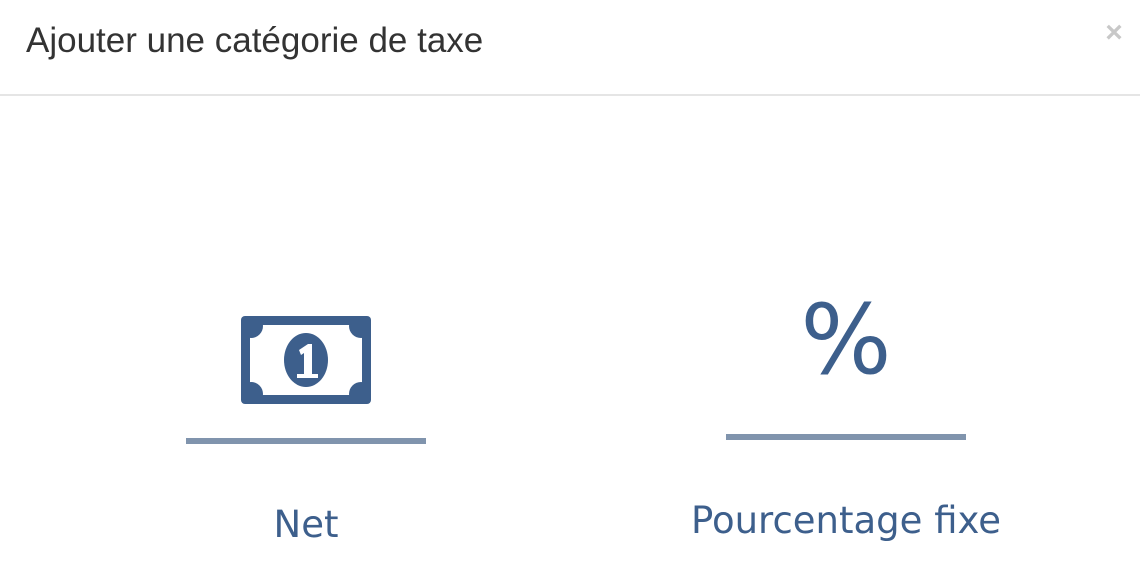 The image size is (1140, 576). What do you see at coordinates (306, 524) in the screenshot?
I see `option-net-label: Net` at bounding box center [306, 524].